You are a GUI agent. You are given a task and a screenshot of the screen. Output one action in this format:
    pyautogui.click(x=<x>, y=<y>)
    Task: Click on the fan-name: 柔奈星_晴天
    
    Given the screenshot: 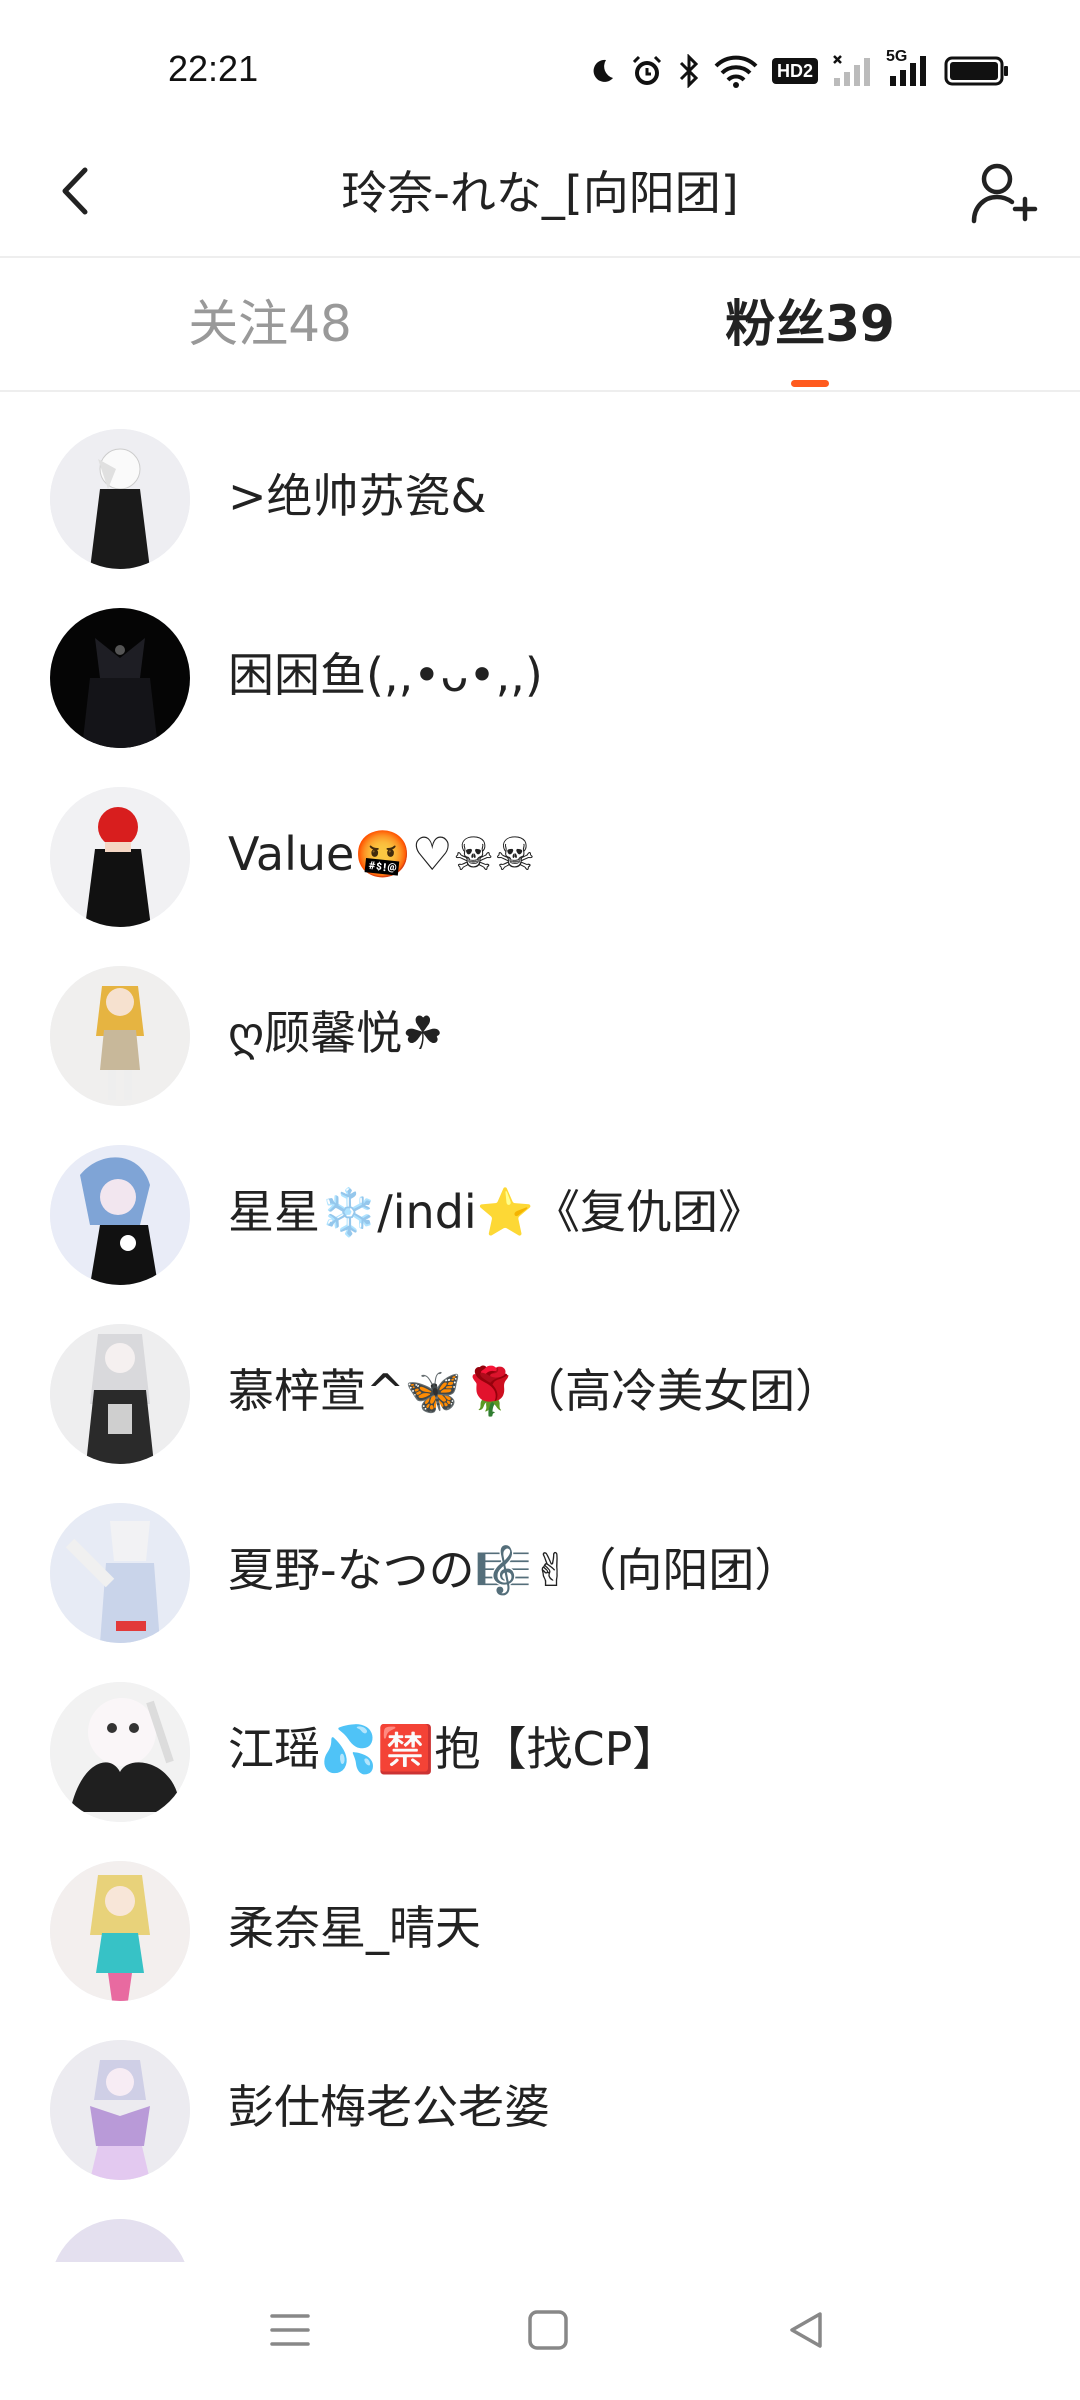 What is the action you would take?
    pyautogui.click(x=354, y=1928)
    